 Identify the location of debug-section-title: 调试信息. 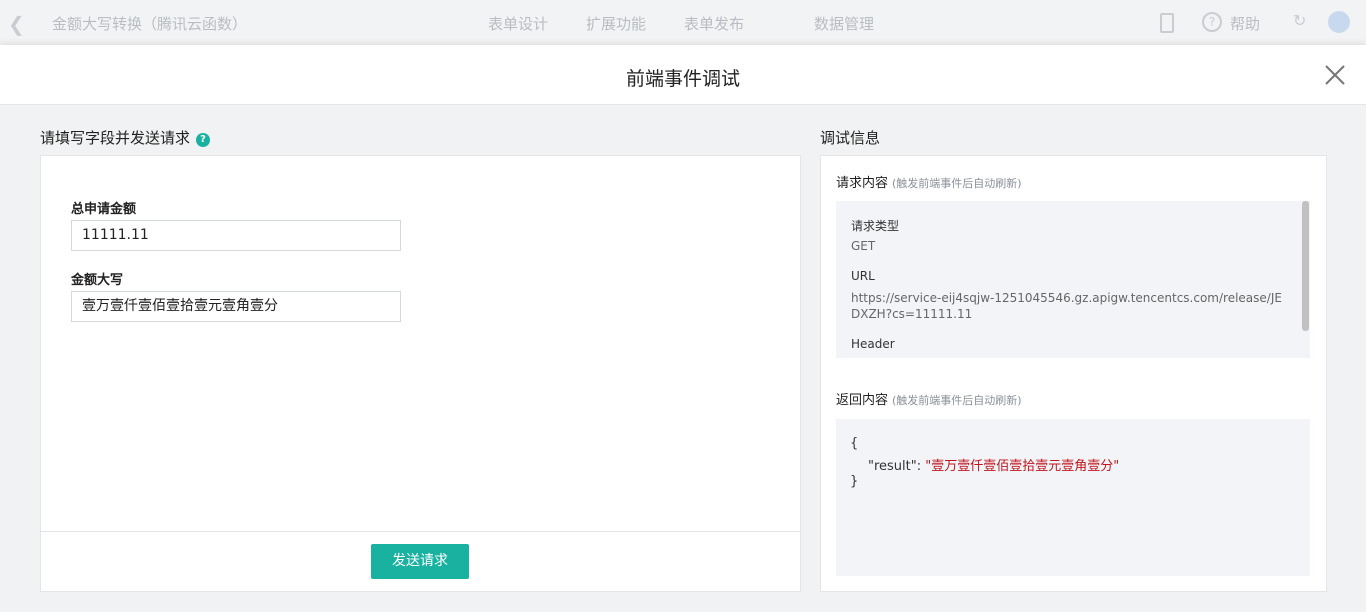
(850, 138).